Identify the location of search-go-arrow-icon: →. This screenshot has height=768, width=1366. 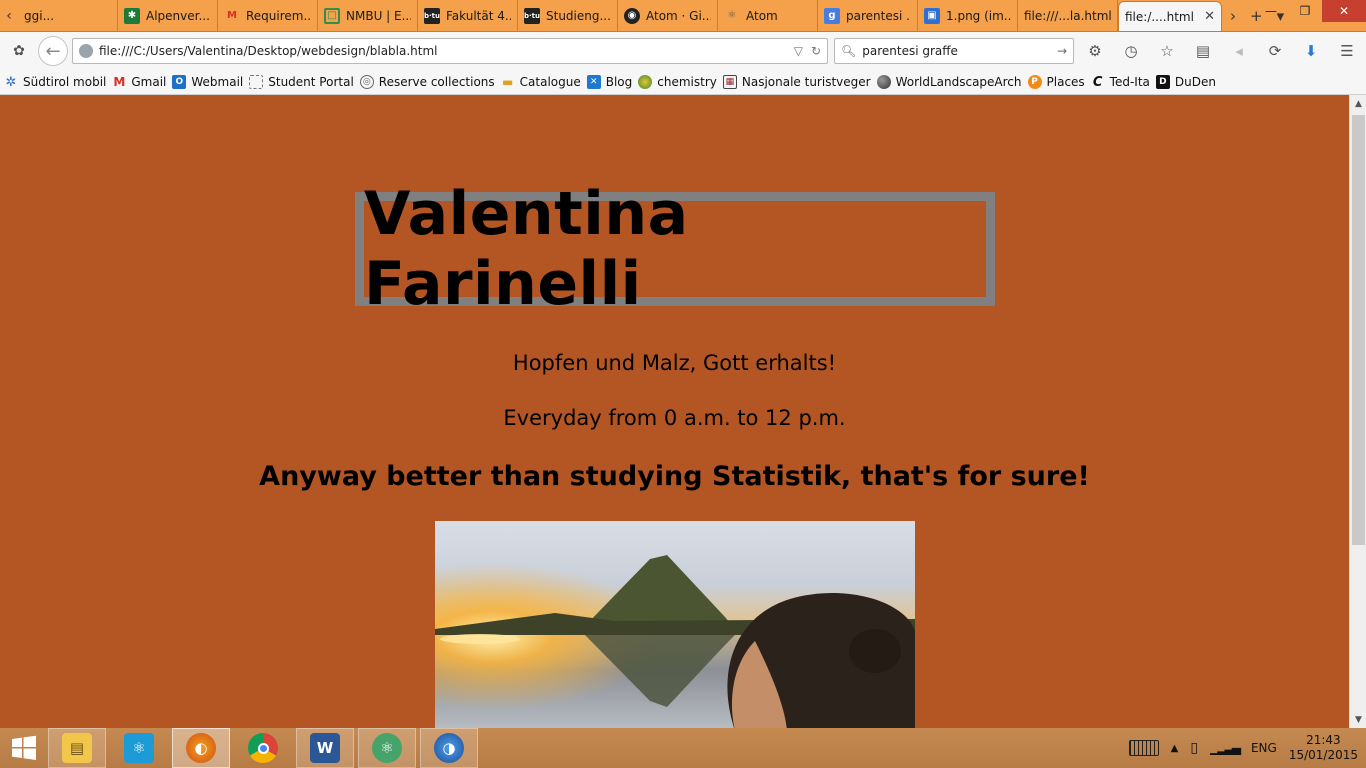
(1062, 51).